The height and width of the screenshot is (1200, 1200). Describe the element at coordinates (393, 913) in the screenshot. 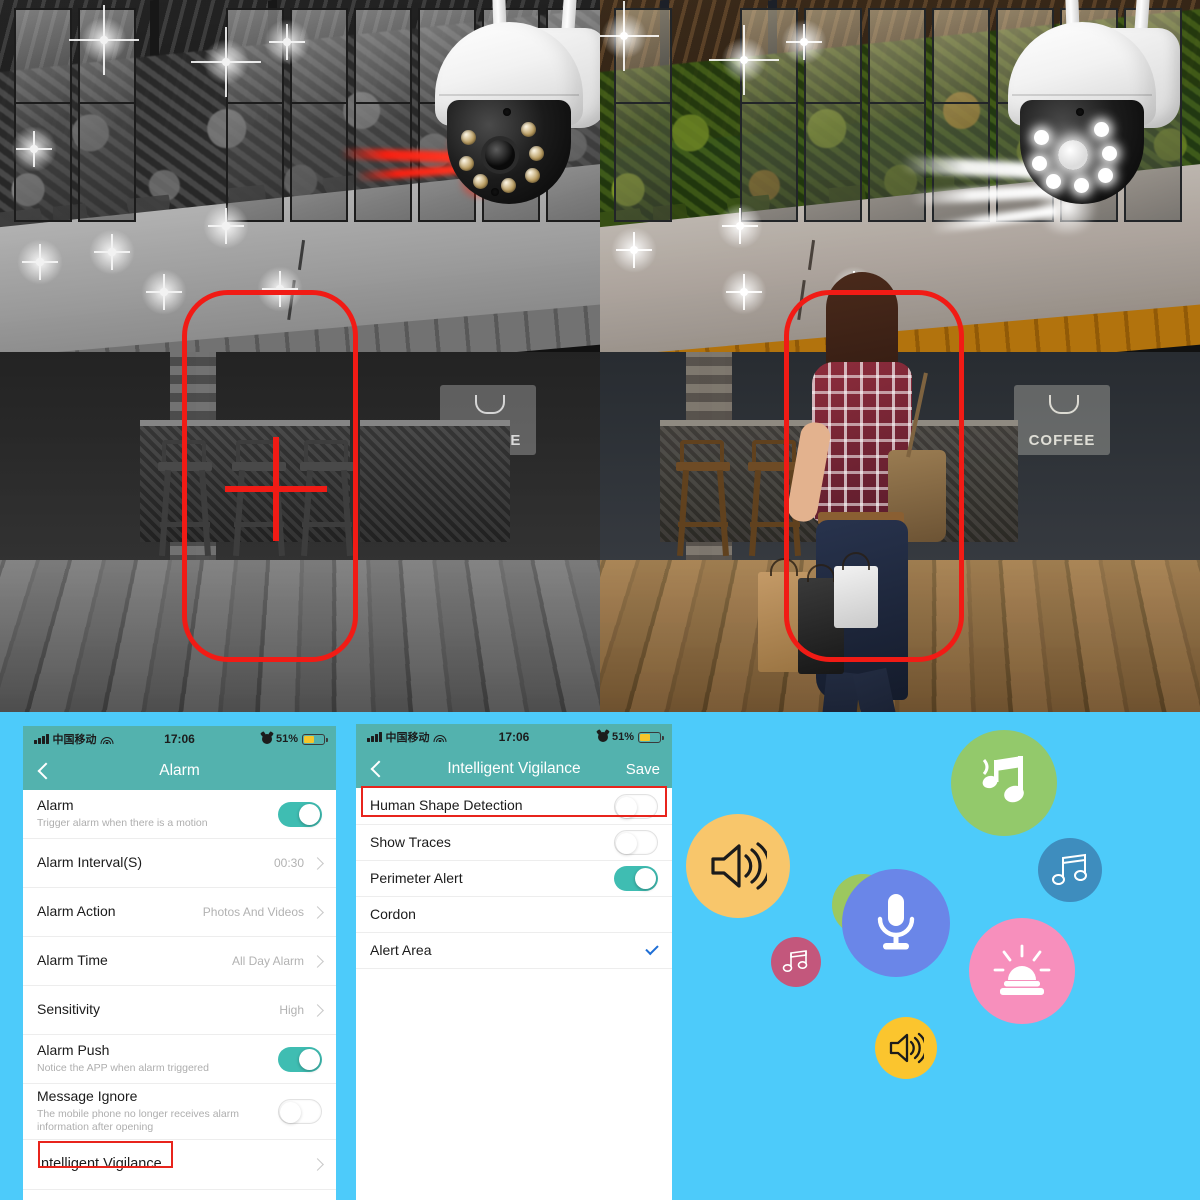

I see `row-title: Cordon` at that location.